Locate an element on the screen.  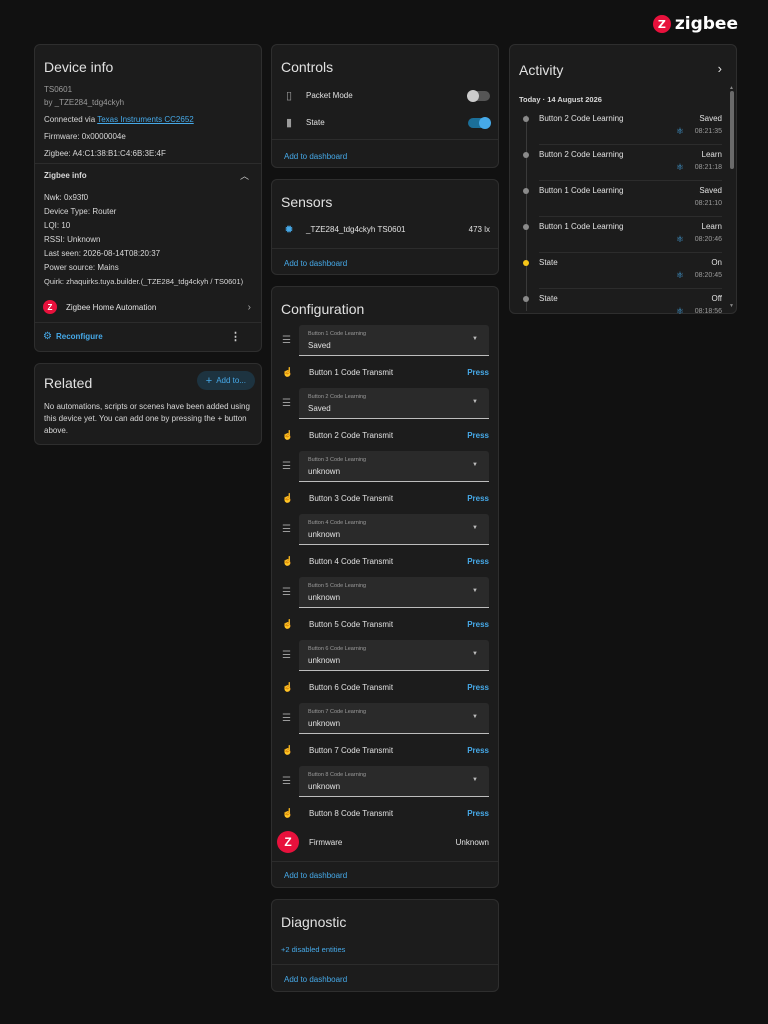
reconfigure-button: ⚙ Reconfigure is located at coordinates (73, 336).